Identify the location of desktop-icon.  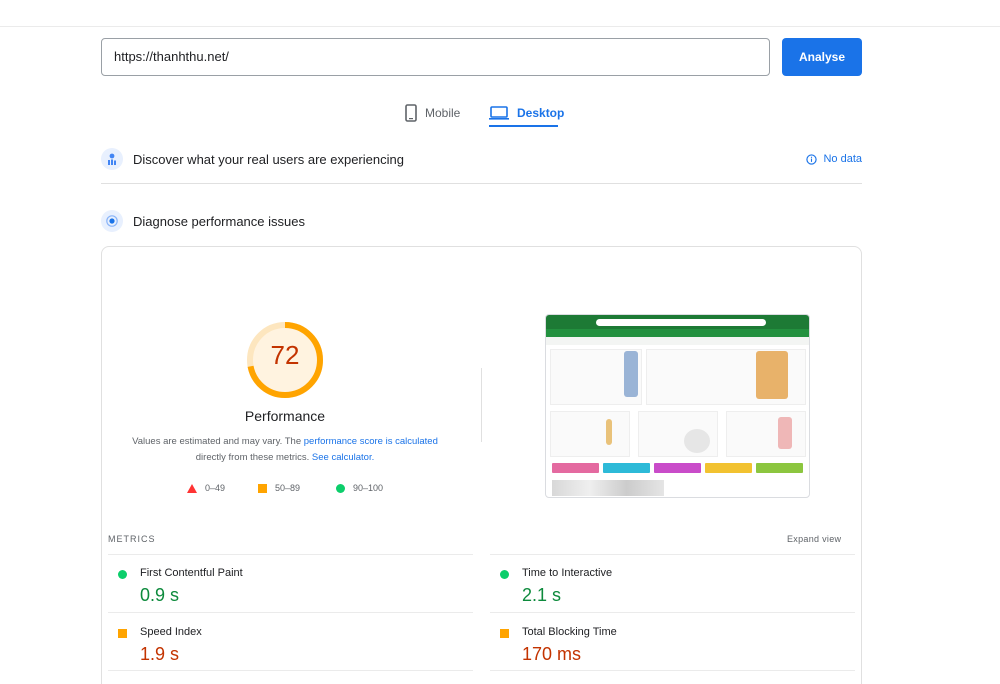
(499, 113).